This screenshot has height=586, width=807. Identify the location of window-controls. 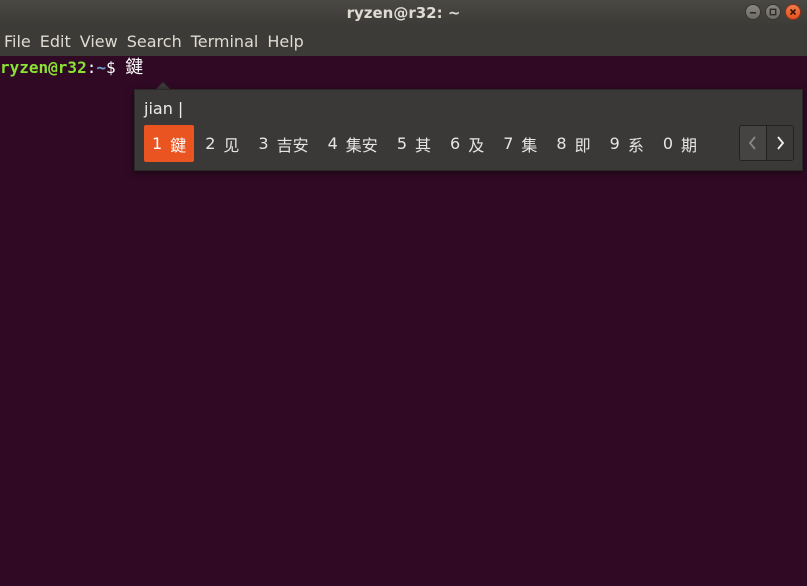
(773, 12).